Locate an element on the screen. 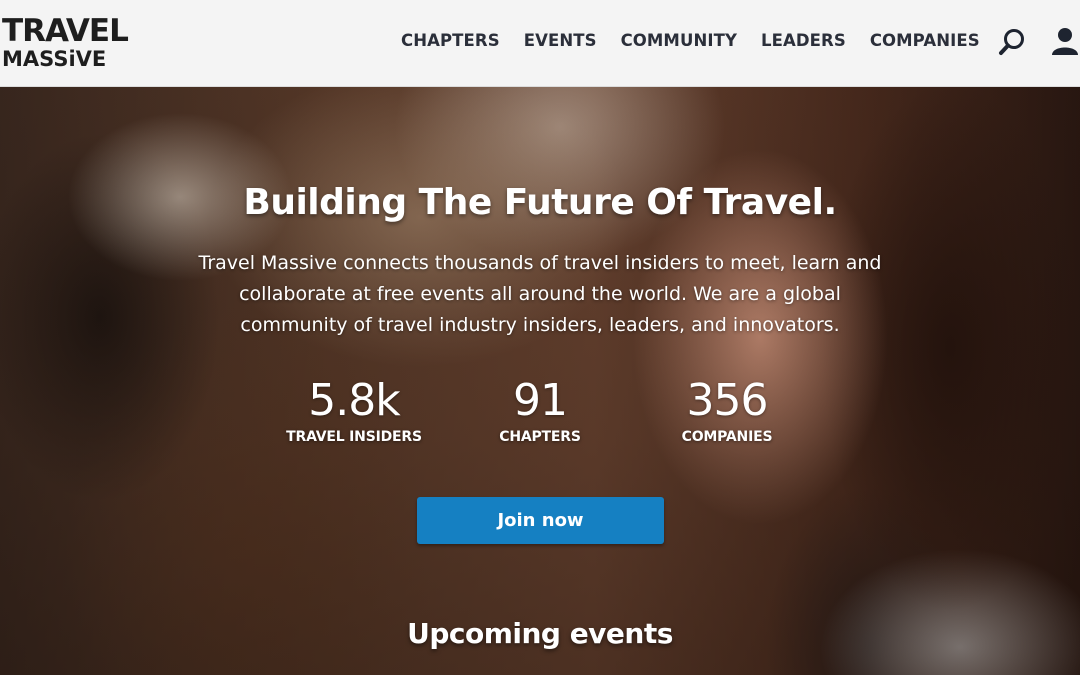 This screenshot has height=675, width=1080. search-icon is located at coordinates (1011, 42).